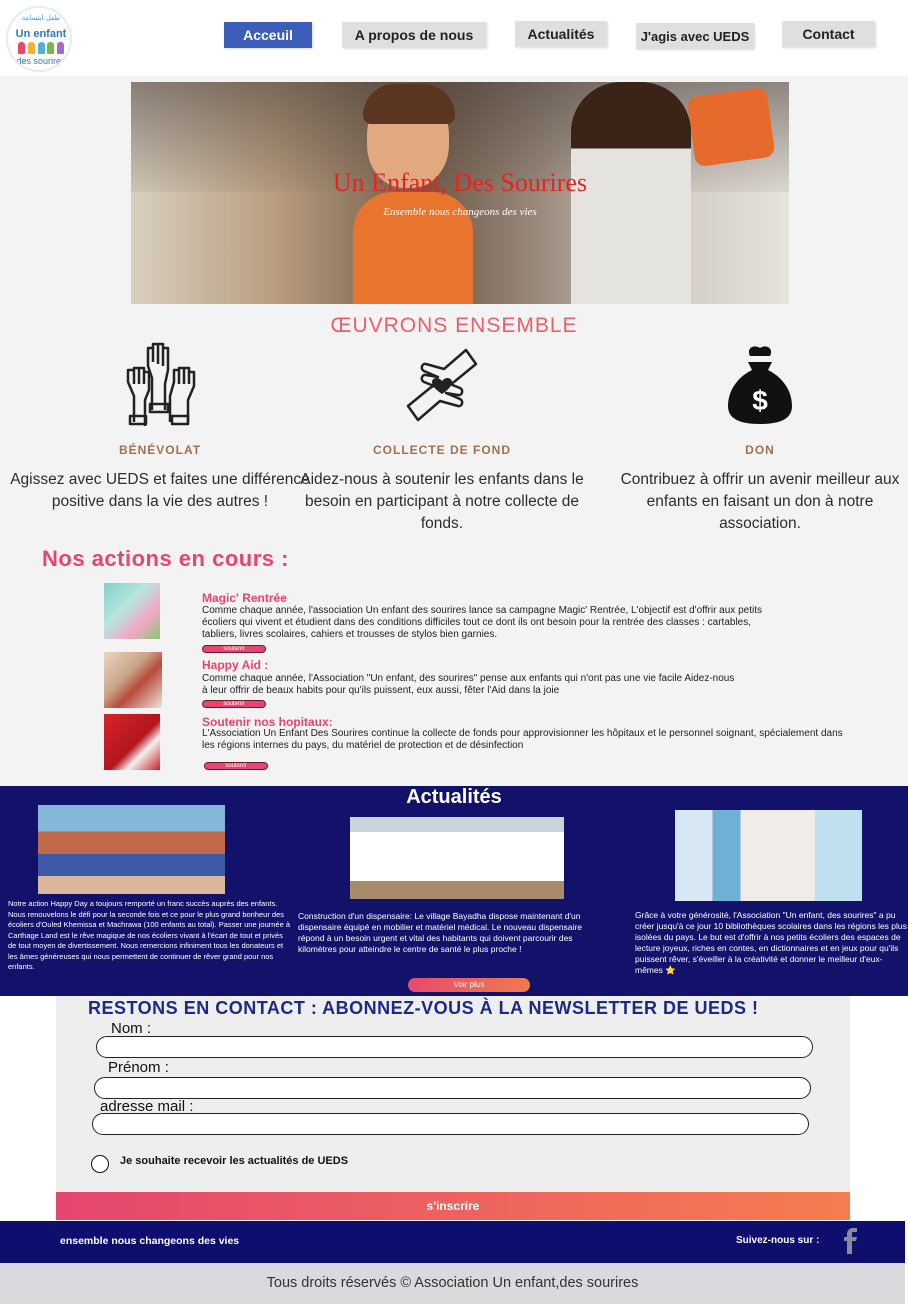  I want to click on newsletter-optin-radio, so click(100, 1164).